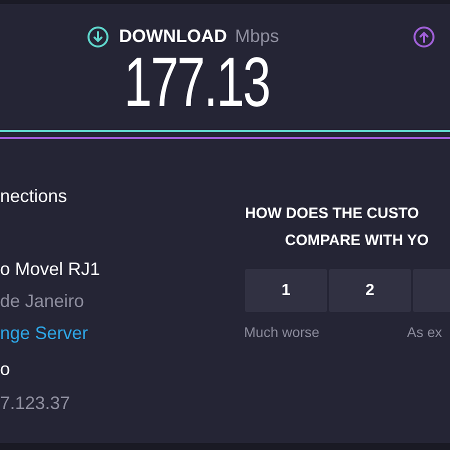  I want to click on info-name: o, so click(5, 369).